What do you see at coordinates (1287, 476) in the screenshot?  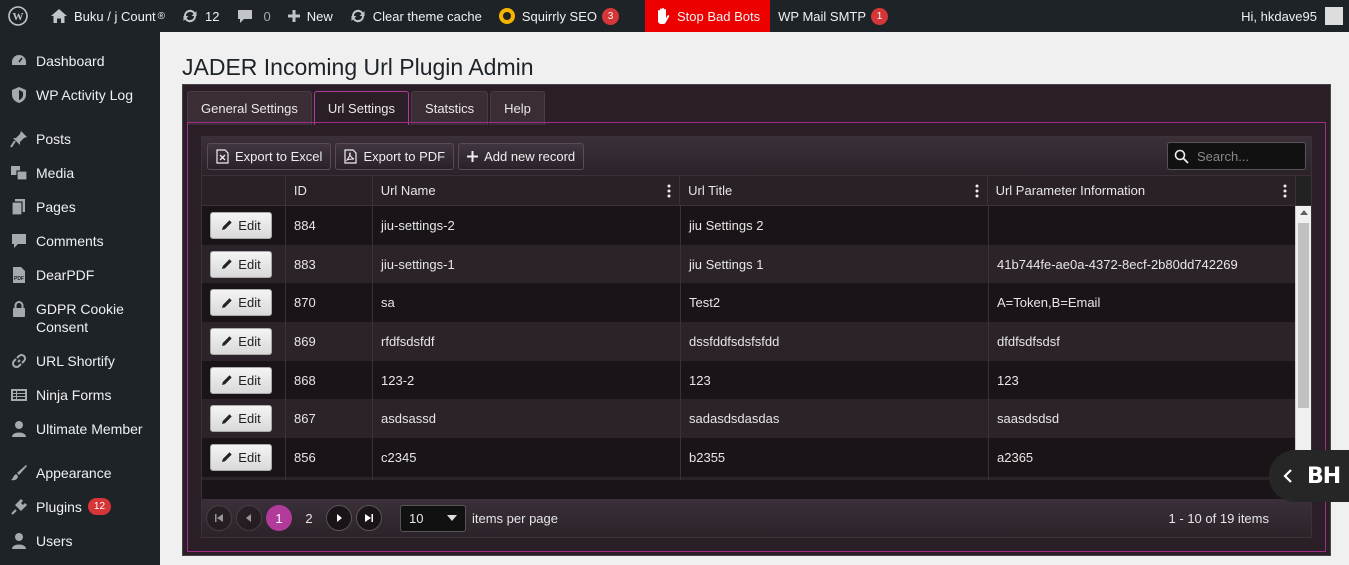 I see `chevron-left-icon` at bounding box center [1287, 476].